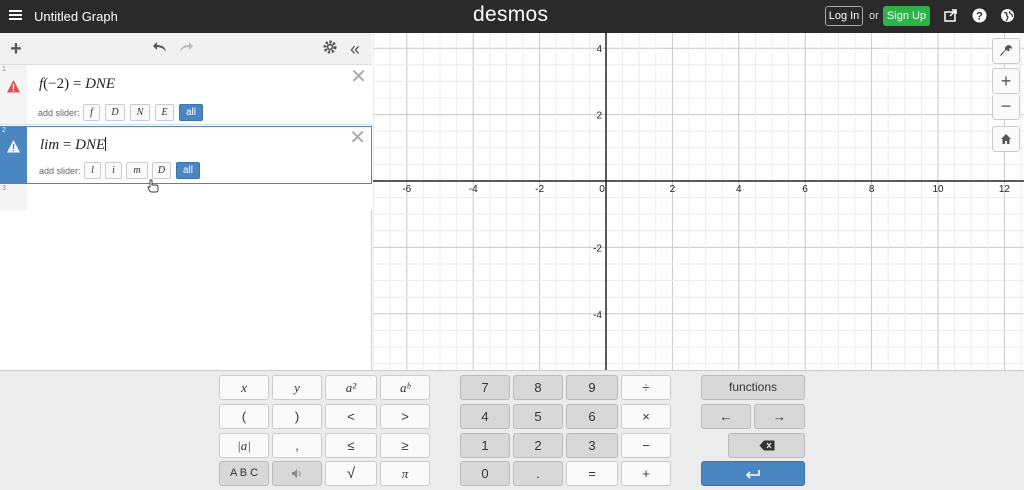 The height and width of the screenshot is (490, 1024). Describe the element at coordinates (113, 170) in the screenshot. I see `slider-button-i: i` at that location.